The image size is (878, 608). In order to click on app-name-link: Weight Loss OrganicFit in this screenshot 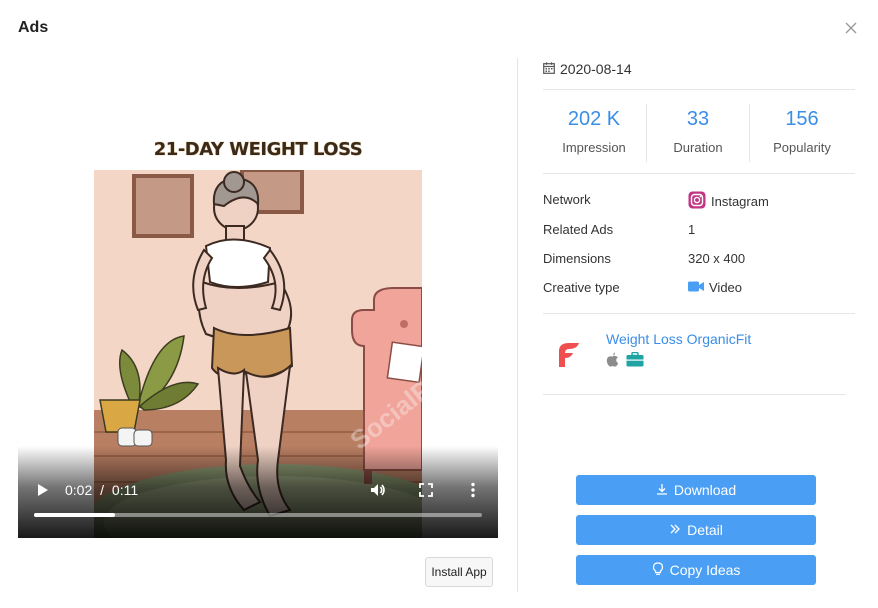, I will do `click(678, 339)`.